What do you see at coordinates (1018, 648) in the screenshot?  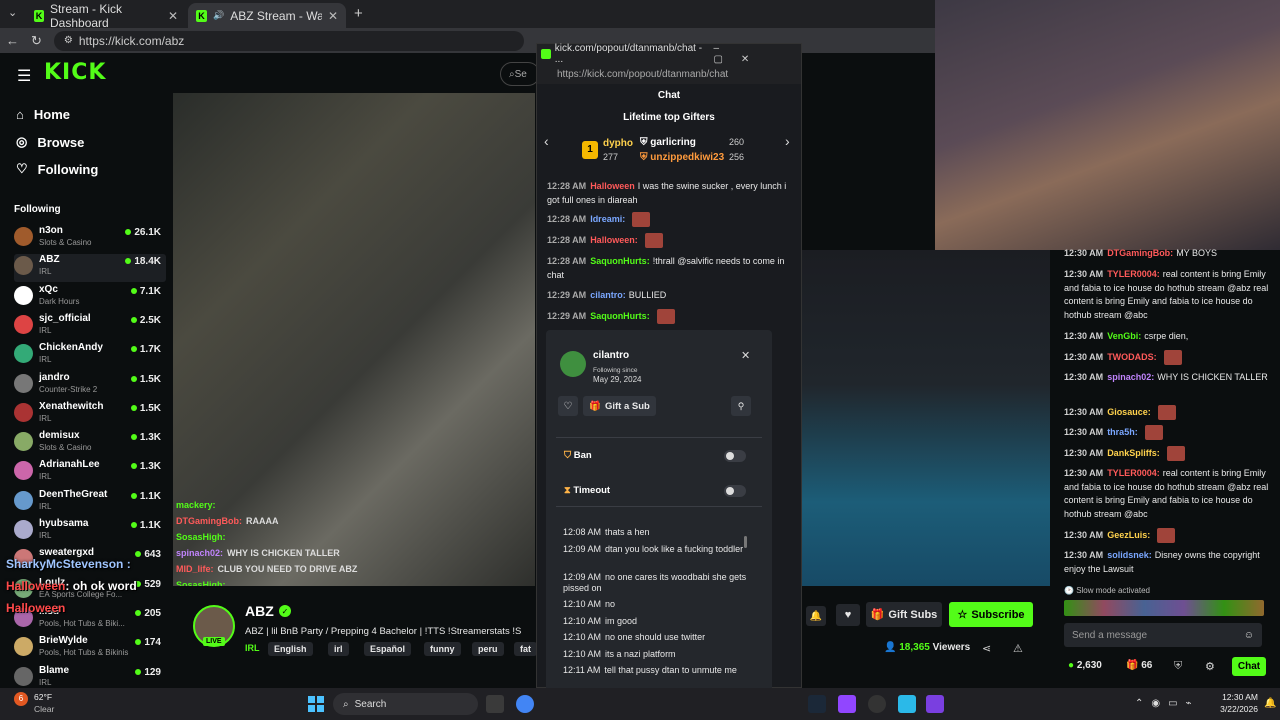 I see `report-icon: ⚠` at bounding box center [1018, 648].